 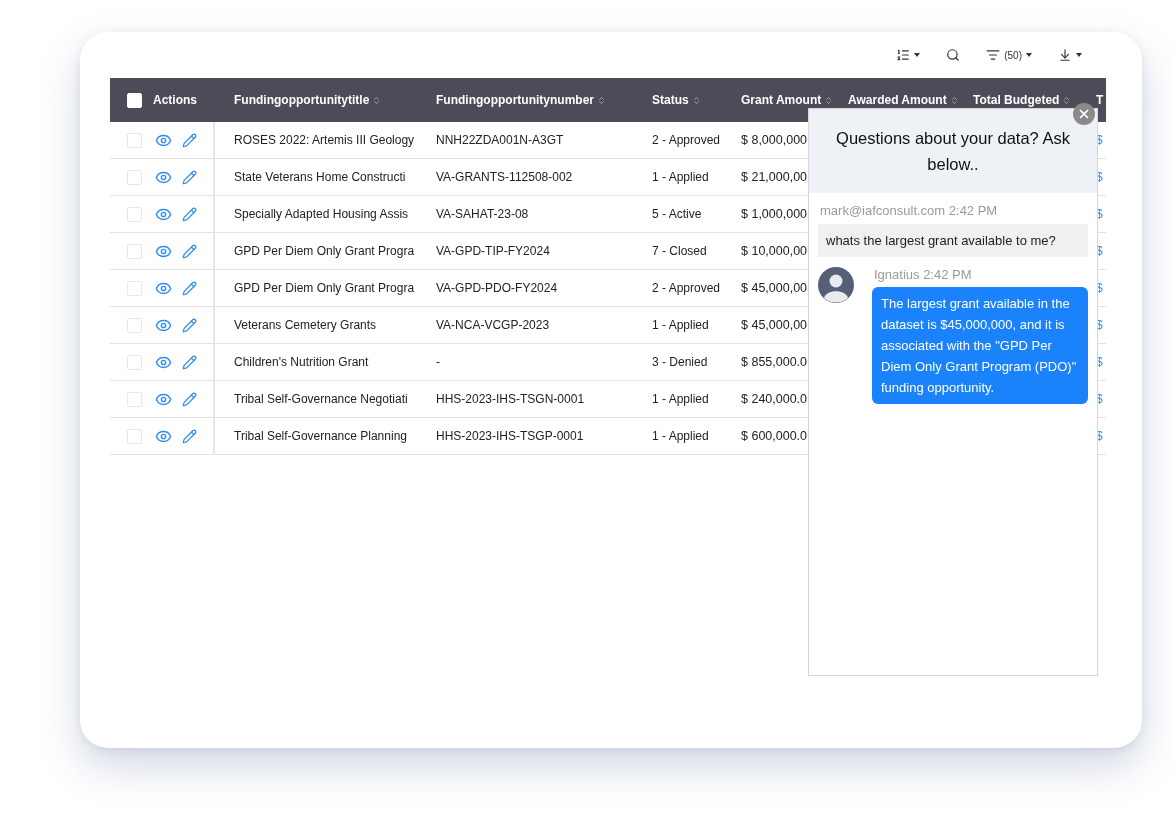 I want to click on filter-icon, so click(x=993, y=55).